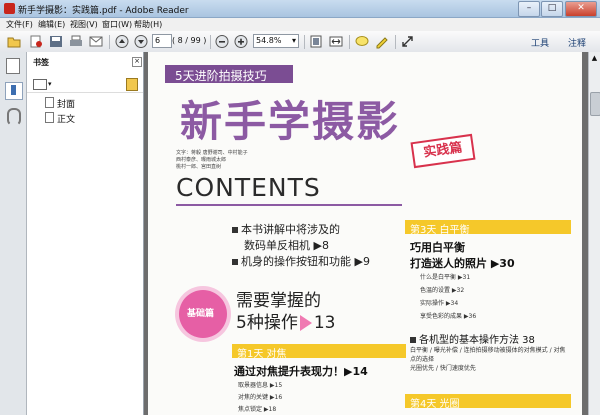 The width and height of the screenshot is (600, 415). I want to click on menu-bar: 文件(F) 编辑(E) 视图(V) 窗口(W) 帮助(H), so click(300, 24).